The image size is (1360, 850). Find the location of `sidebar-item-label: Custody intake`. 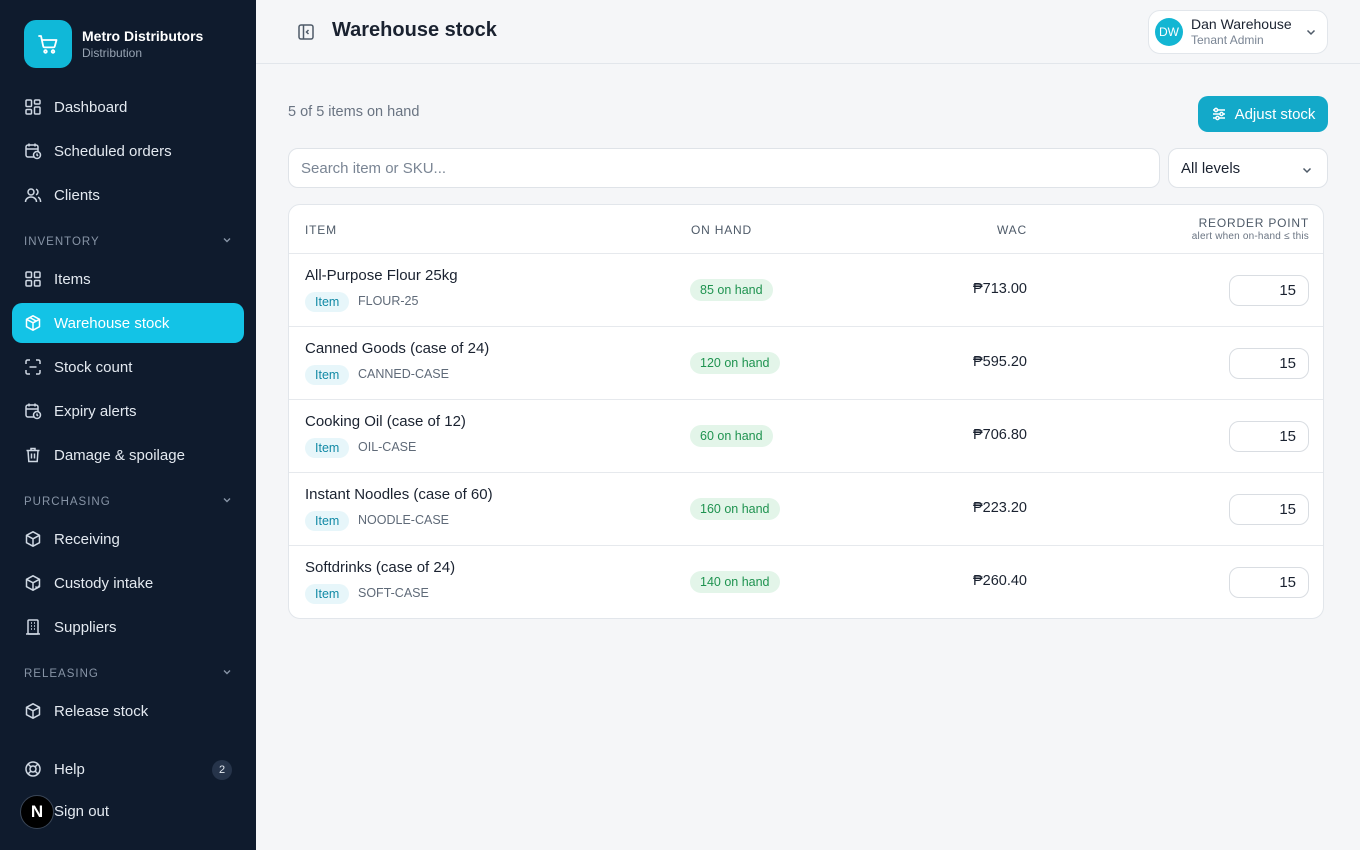

sidebar-item-label: Custody intake is located at coordinates (104, 583).